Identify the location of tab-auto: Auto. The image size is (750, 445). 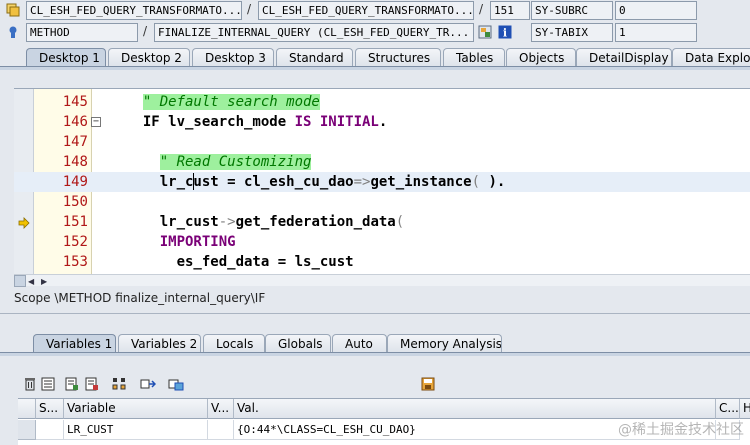
(359, 343).